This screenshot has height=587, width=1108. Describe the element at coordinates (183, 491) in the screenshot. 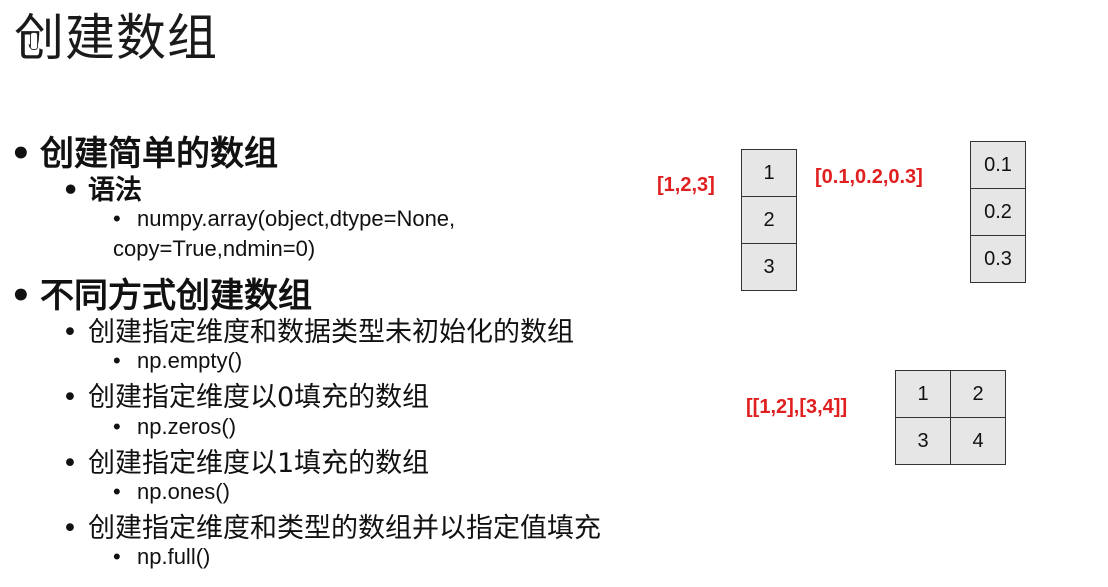

I see `list-item-label: np.ones()` at that location.